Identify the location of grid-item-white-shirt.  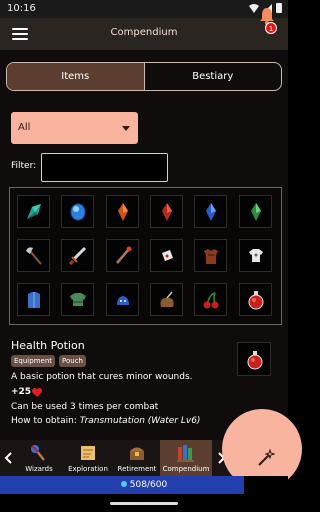
(255, 255).